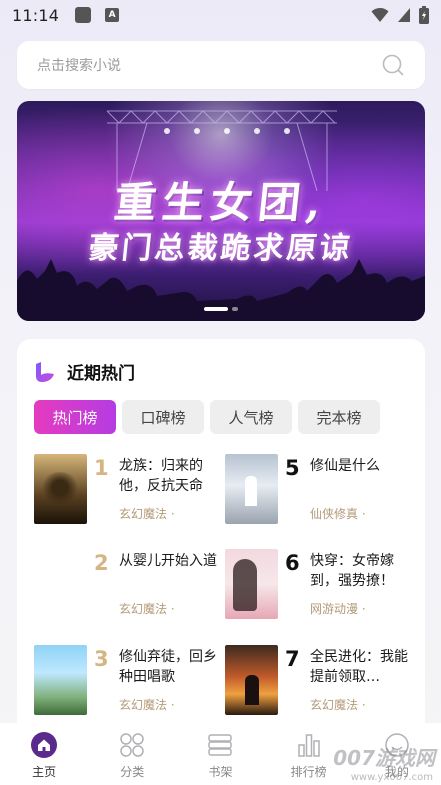 The image size is (441, 785). I want to click on carousel-dot-active, so click(216, 309).